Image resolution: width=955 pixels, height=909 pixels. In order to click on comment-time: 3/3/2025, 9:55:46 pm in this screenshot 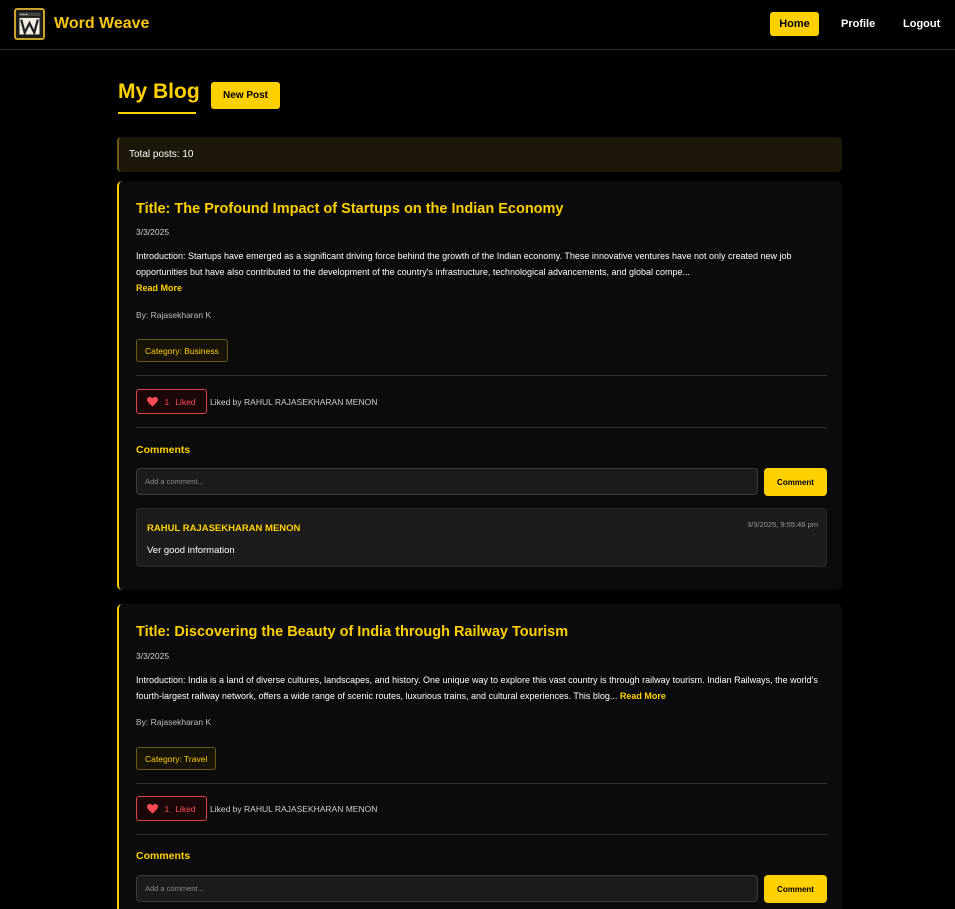, I will do `click(782, 524)`.